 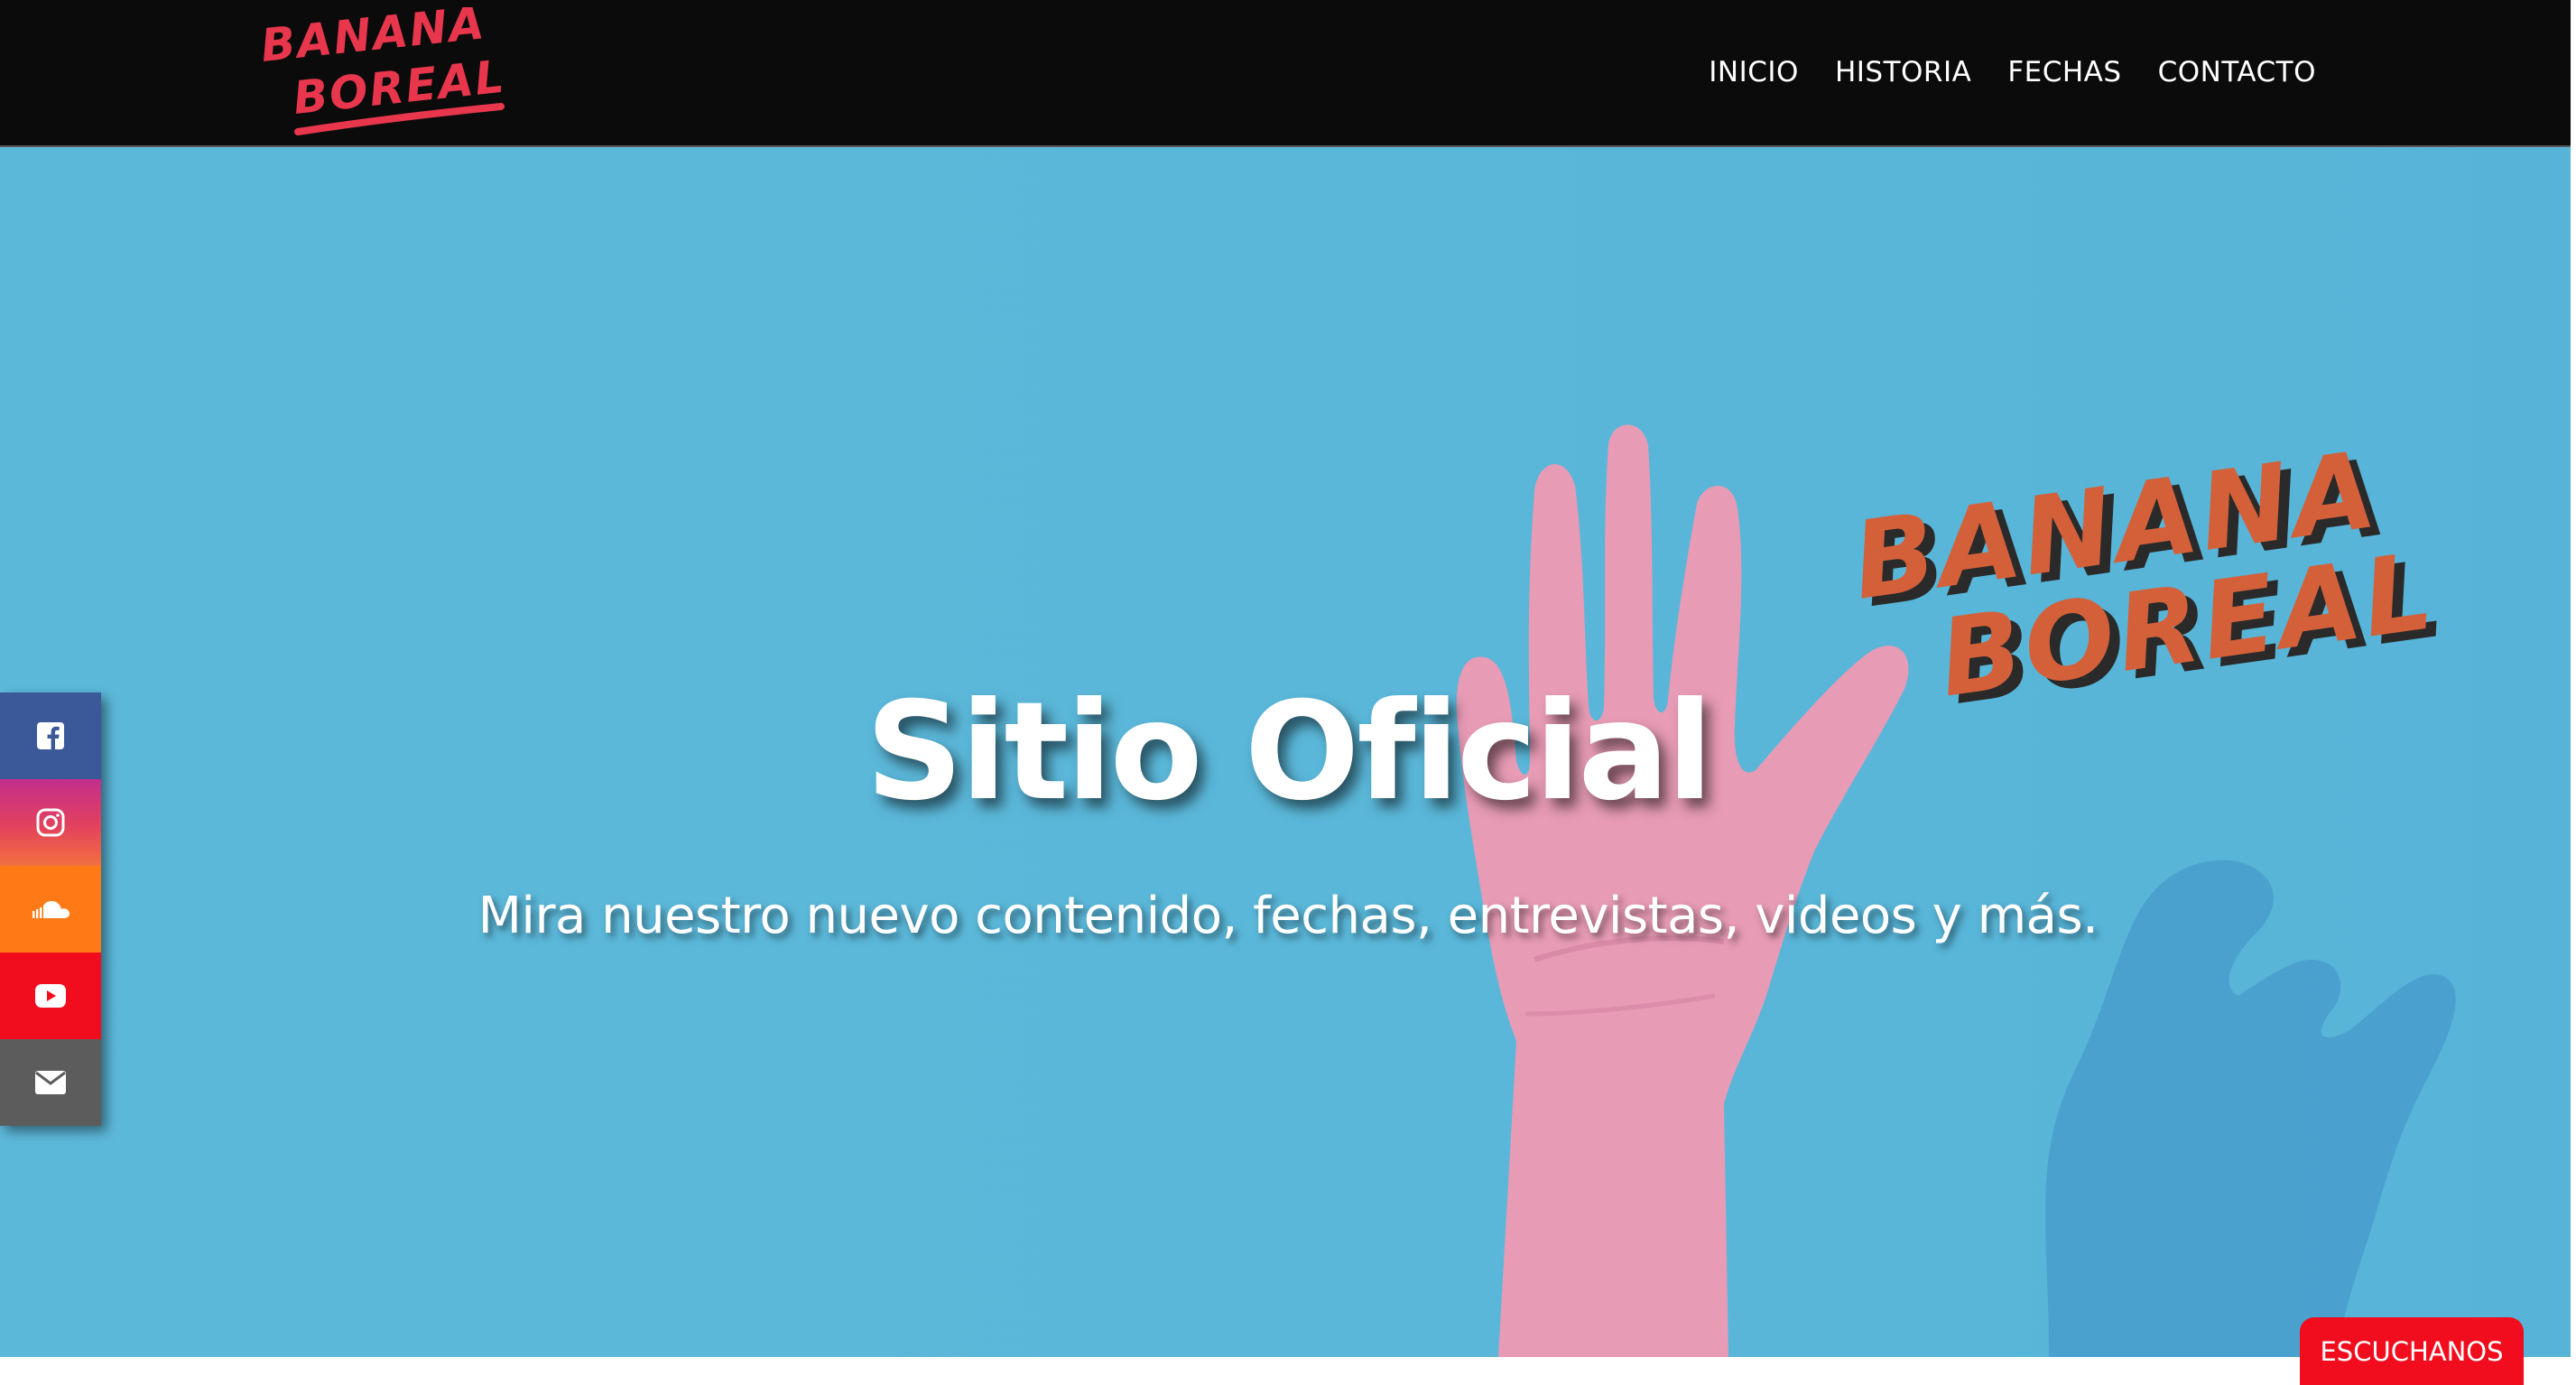 I want to click on brand-logo: BANANA BOREAL, so click(x=383, y=71).